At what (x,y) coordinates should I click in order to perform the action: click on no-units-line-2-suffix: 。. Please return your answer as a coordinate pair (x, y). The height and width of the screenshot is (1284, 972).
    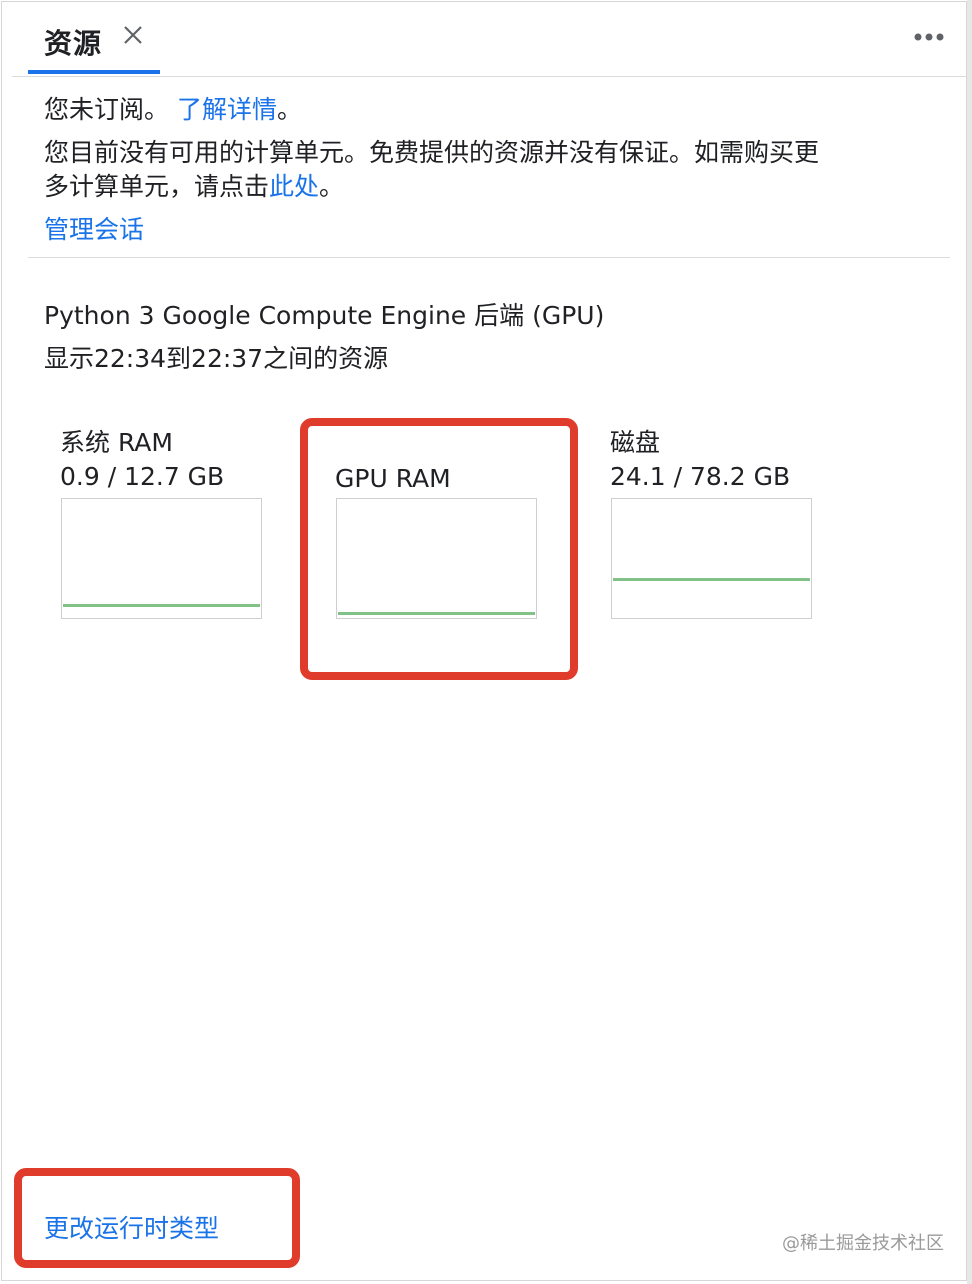
    Looking at the image, I should click on (332, 186).